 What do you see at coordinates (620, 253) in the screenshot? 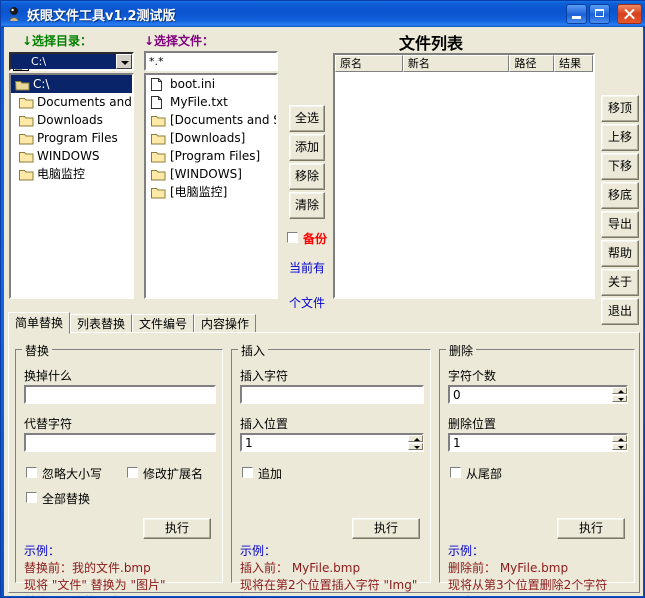
I see `help-button: 帮助` at bounding box center [620, 253].